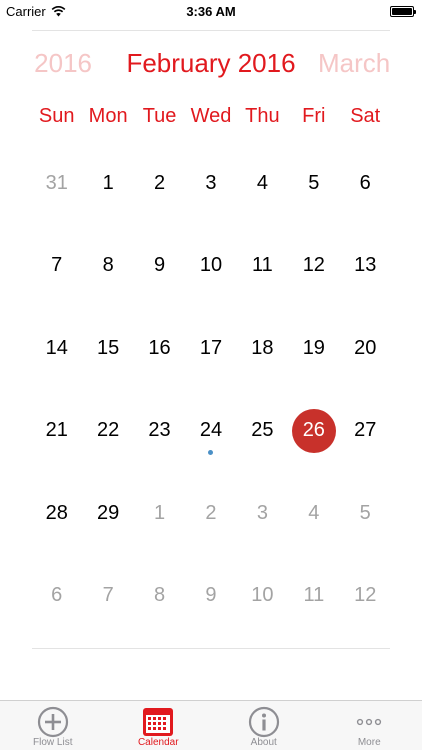  What do you see at coordinates (263, 742) in the screenshot?
I see `tab-label: About` at bounding box center [263, 742].